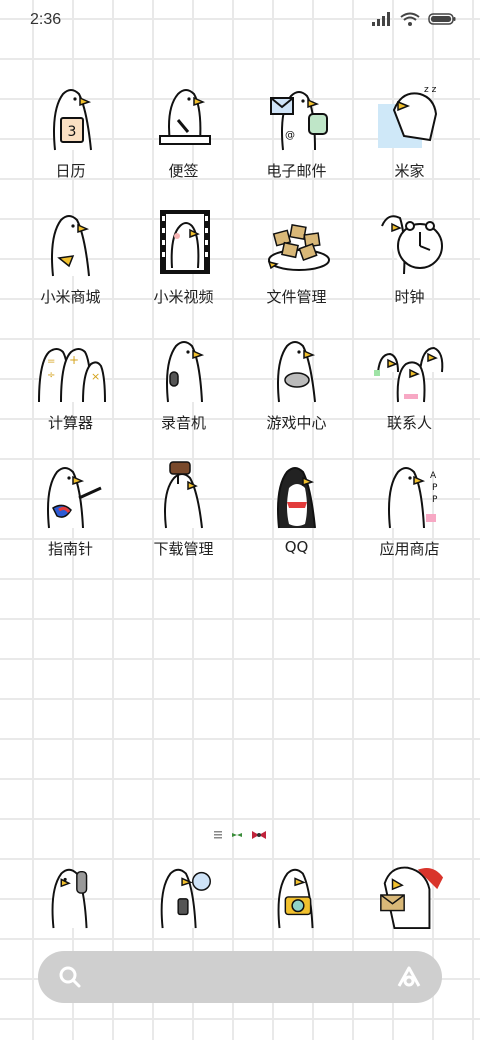  What do you see at coordinates (296, 423) in the screenshot?
I see `app-label: 游戏中心` at bounding box center [296, 423].